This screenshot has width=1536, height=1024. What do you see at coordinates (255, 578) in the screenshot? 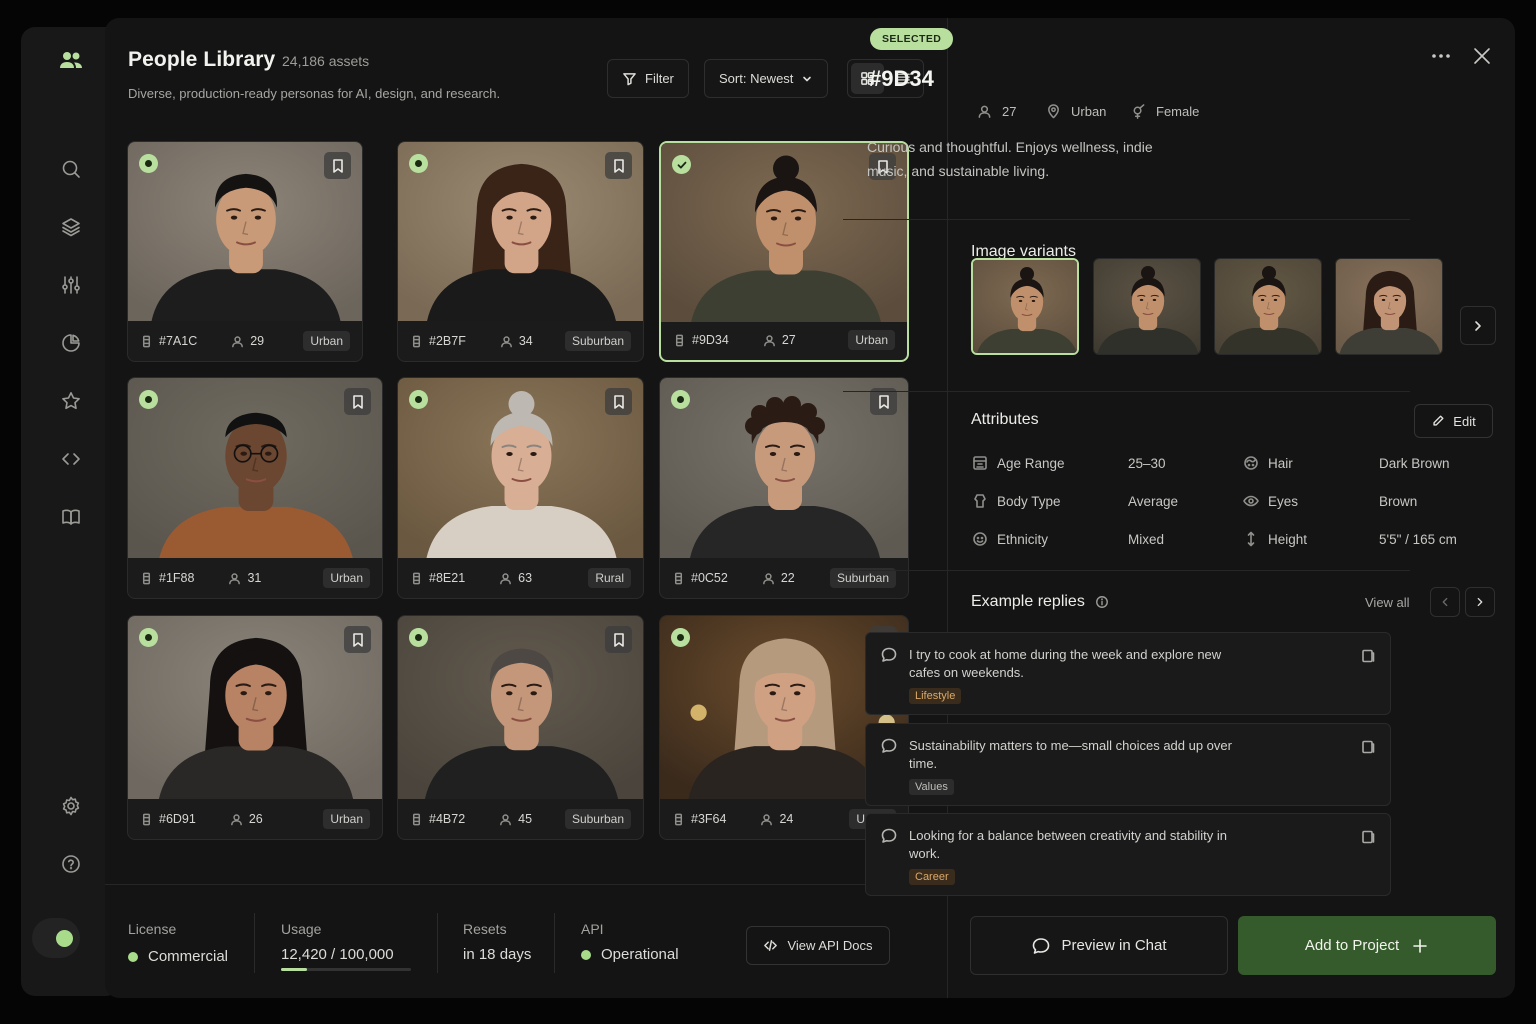
I see `card-footer: #1F88 31 Urban` at bounding box center [255, 578].